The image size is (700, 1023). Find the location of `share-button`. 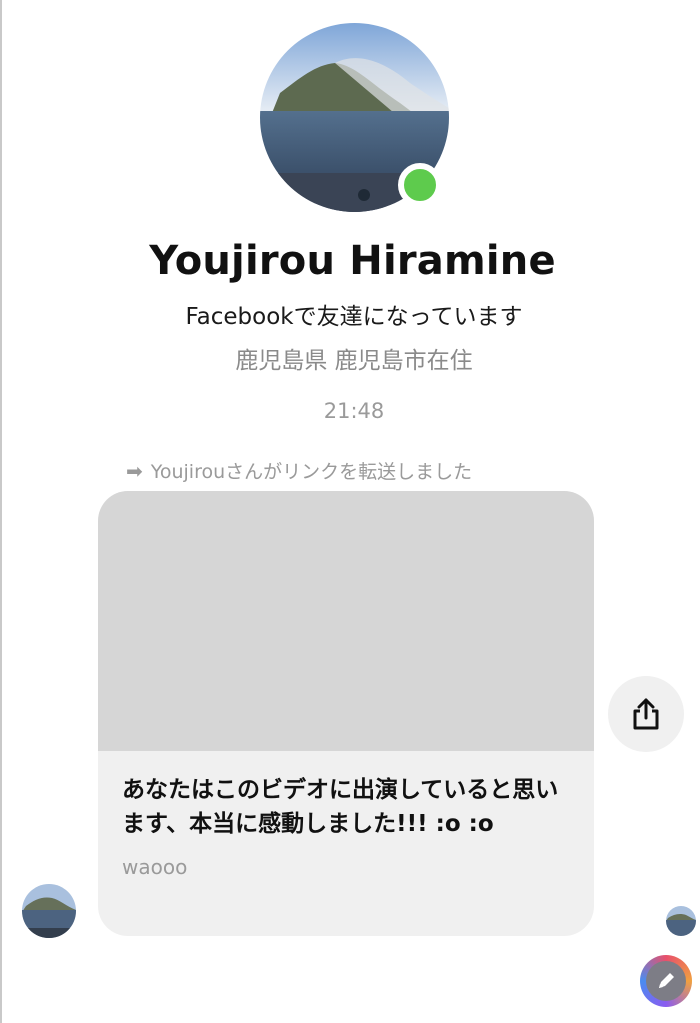

share-button is located at coordinates (646, 714).